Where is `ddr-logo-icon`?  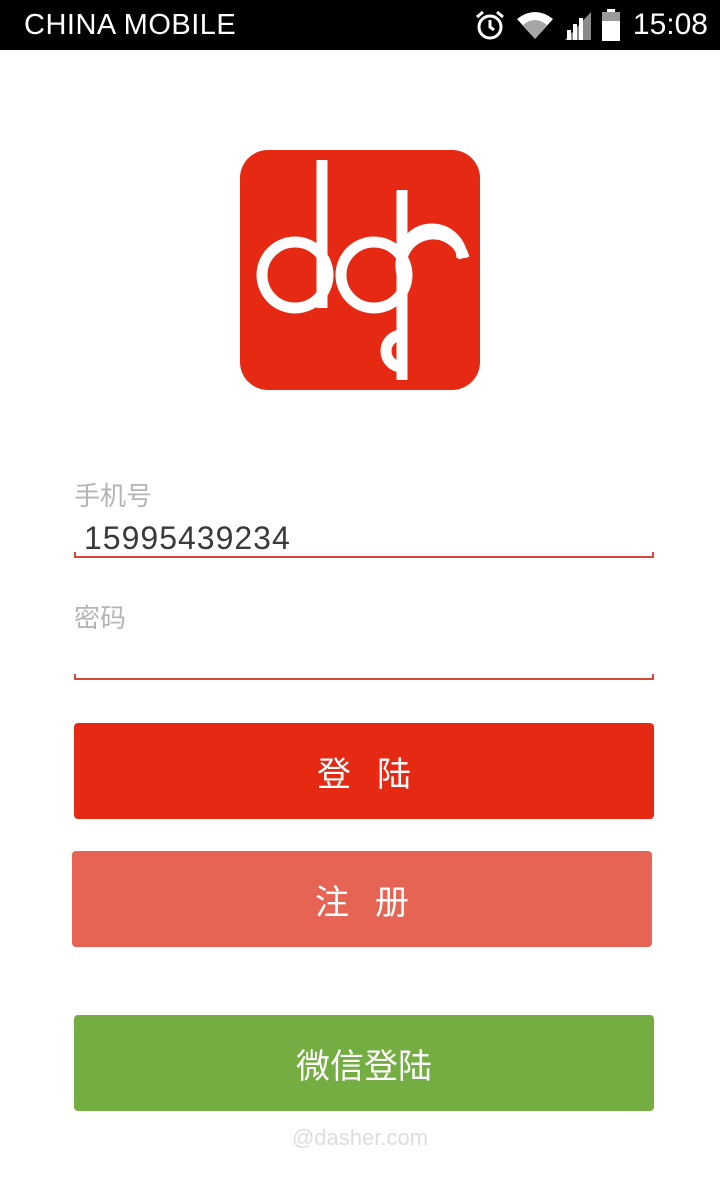
ddr-logo-icon is located at coordinates (360, 270).